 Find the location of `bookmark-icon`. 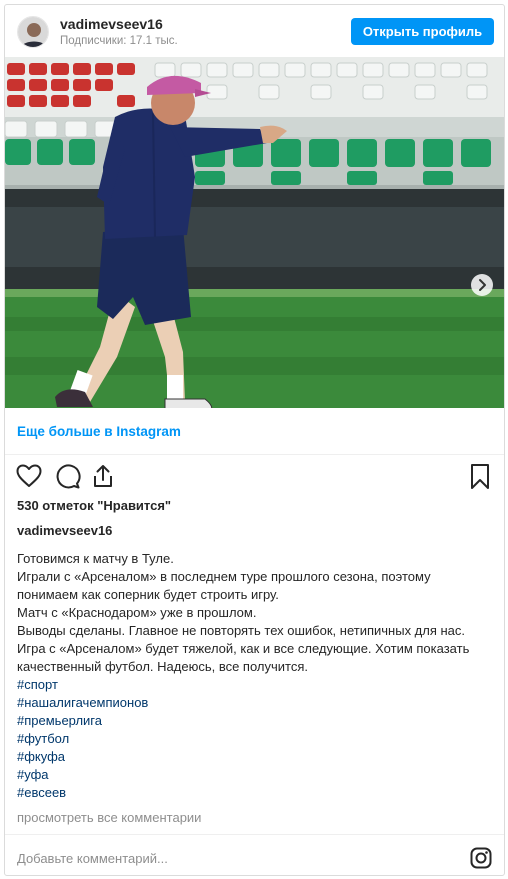

bookmark-icon is located at coordinates (480, 476).